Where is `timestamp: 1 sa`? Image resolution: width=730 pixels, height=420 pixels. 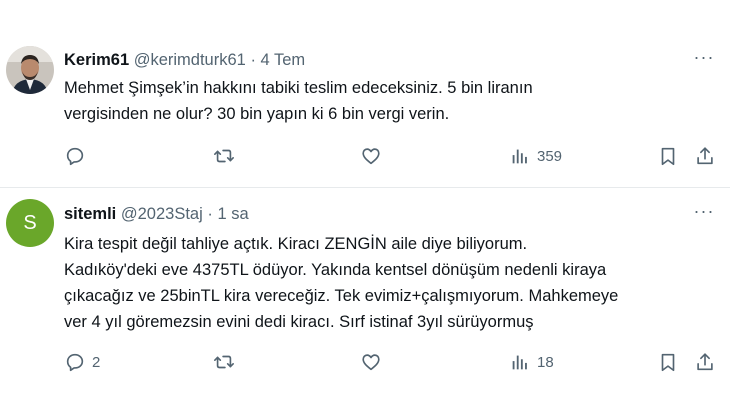 timestamp: 1 sa is located at coordinates (232, 214).